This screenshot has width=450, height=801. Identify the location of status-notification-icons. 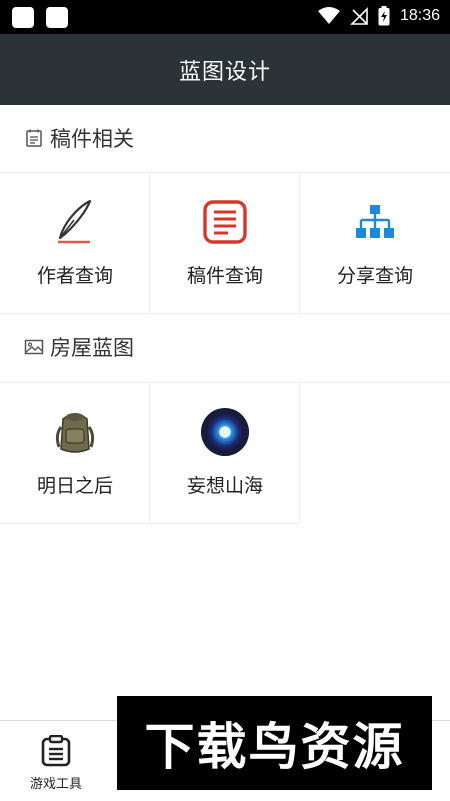
(40, 17).